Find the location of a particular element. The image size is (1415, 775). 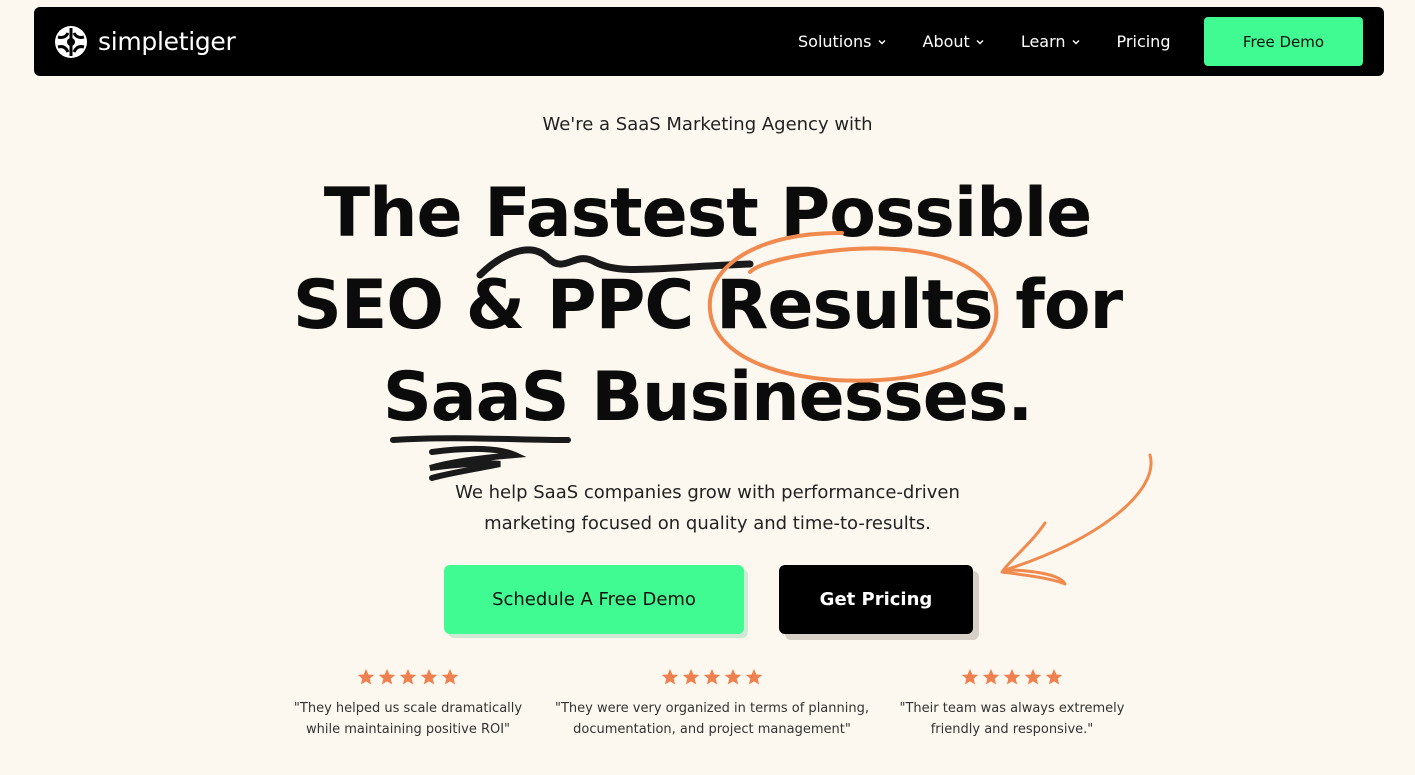

brand-name: simpletiger is located at coordinates (167, 41).